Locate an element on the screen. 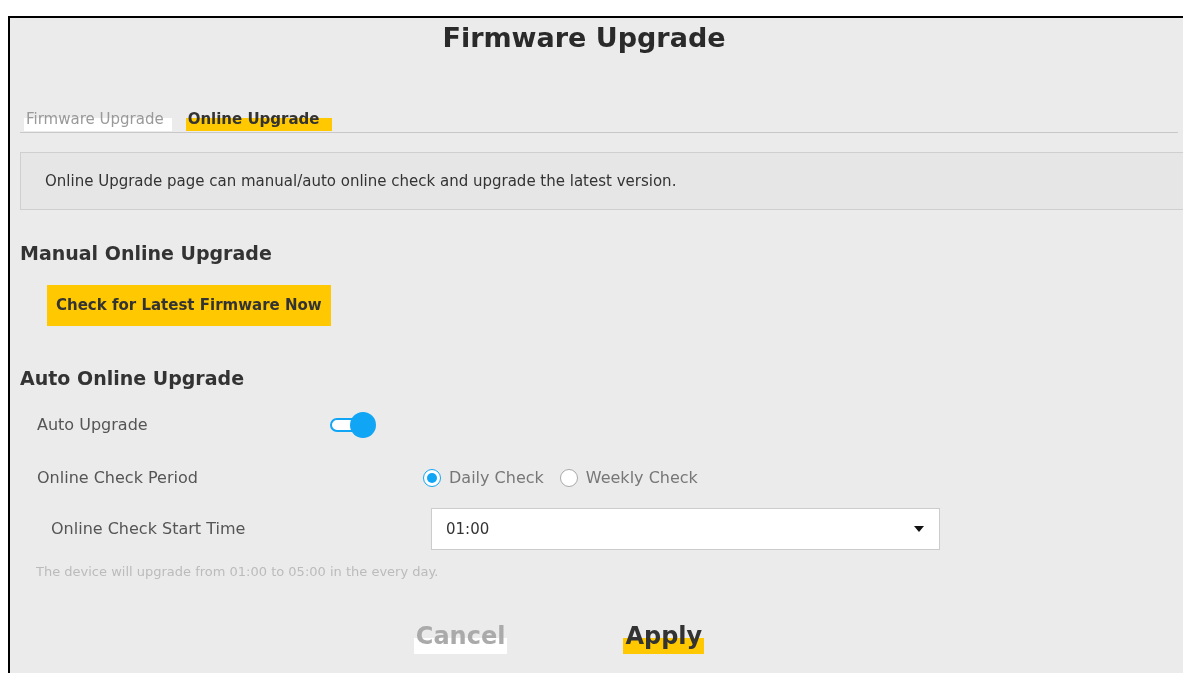 Image resolution: width=1183 pixels, height=673 pixels. section-heading: Manual Online Upgrade is located at coordinates (146, 253).